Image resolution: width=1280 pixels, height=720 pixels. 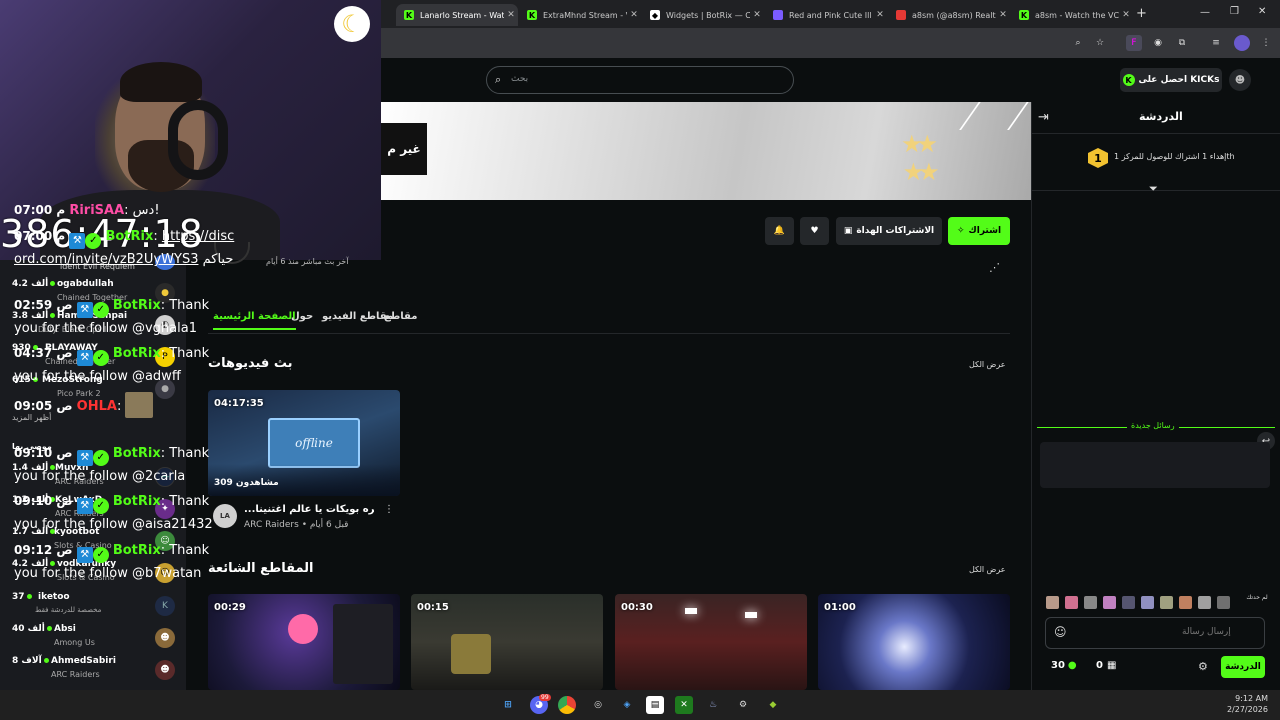 I want to click on channel-avatar: ☻, so click(x=165, y=670).